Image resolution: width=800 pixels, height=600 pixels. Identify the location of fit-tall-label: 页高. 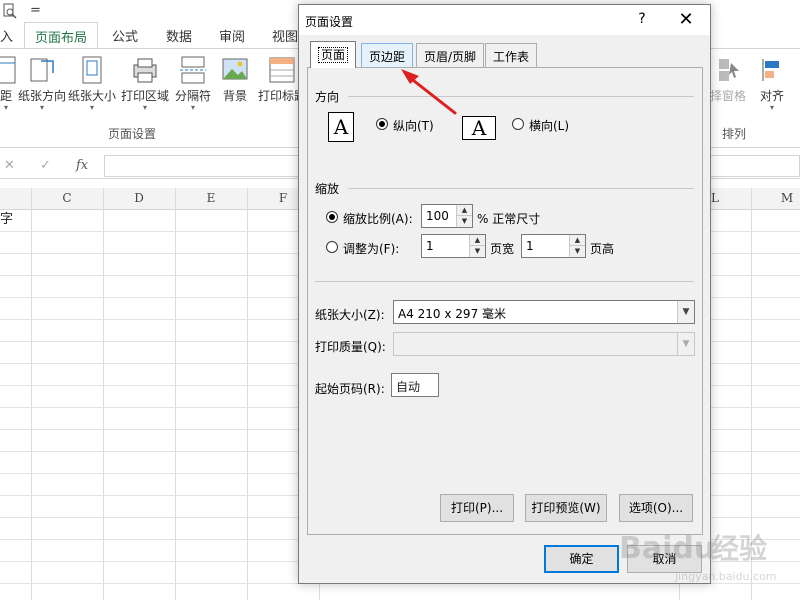
(602, 249).